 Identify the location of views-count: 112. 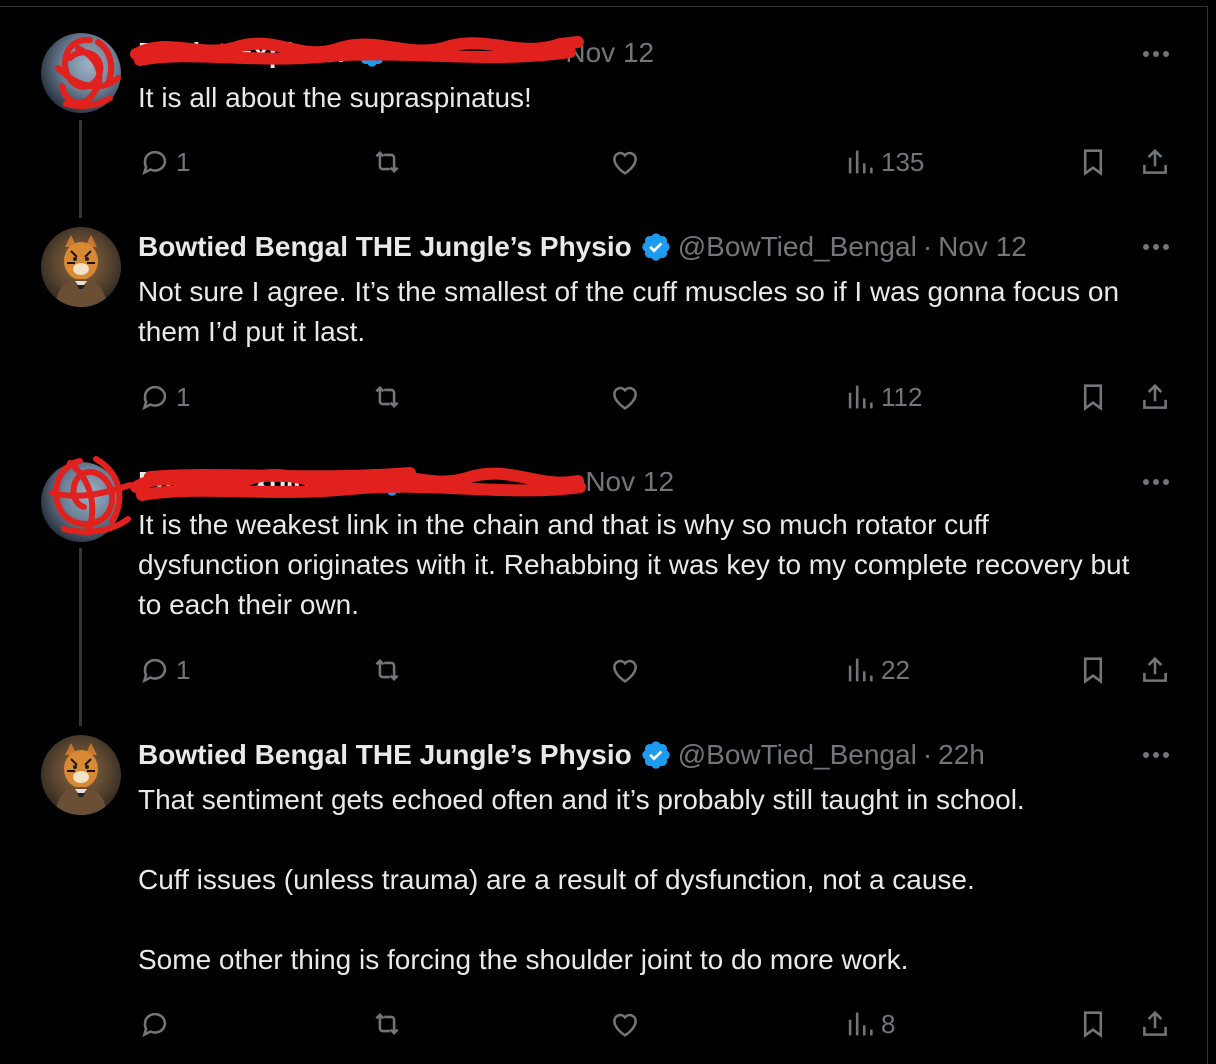
(902, 396).